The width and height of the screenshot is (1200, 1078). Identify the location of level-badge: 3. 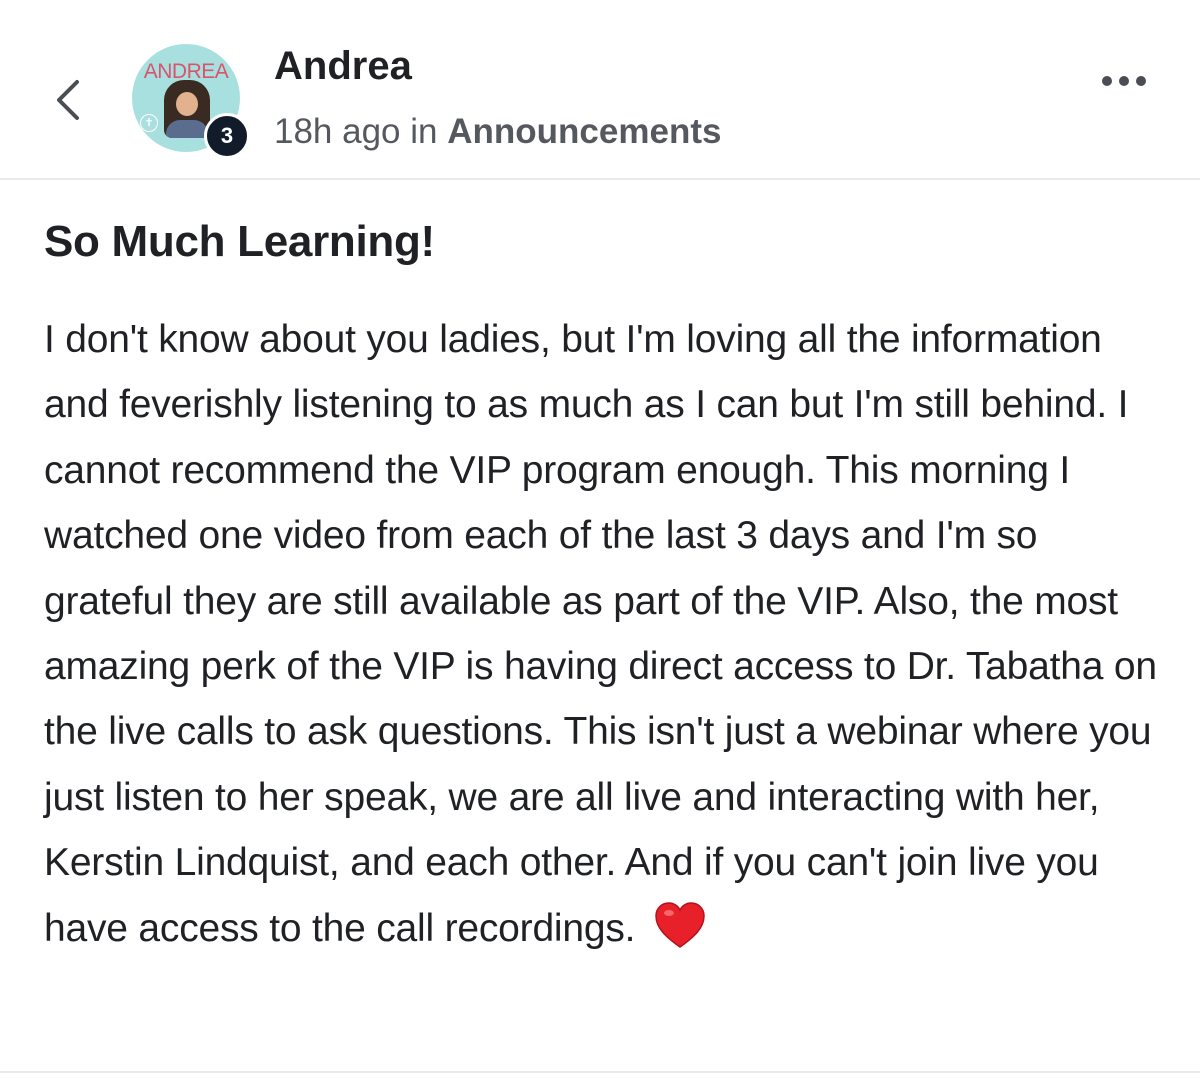
(227, 136).